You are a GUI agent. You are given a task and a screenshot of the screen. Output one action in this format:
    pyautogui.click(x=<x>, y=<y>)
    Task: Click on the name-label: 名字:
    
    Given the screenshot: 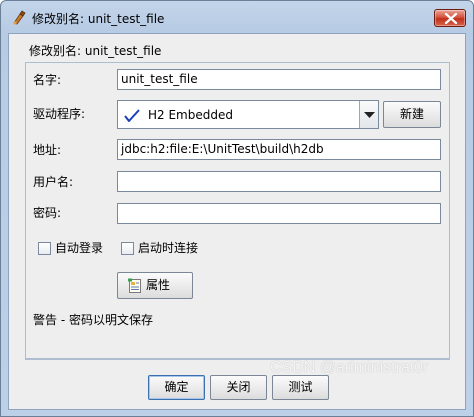 What is the action you would take?
    pyautogui.click(x=47, y=80)
    